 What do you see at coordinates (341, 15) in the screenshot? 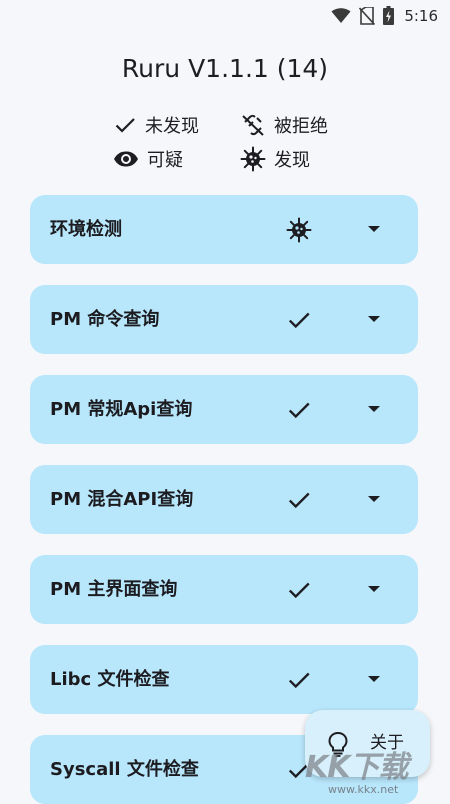
I see `wifi-icon` at bounding box center [341, 15].